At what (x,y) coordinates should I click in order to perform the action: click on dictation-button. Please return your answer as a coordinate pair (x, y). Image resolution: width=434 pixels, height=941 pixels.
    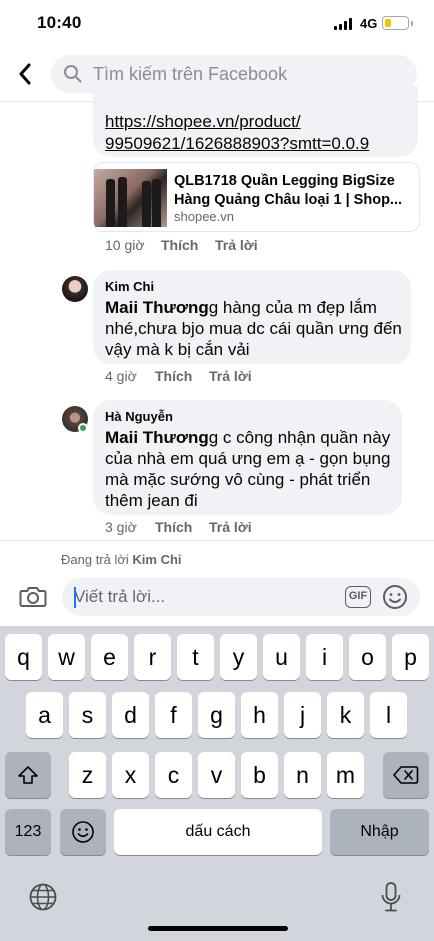
    Looking at the image, I should click on (391, 899).